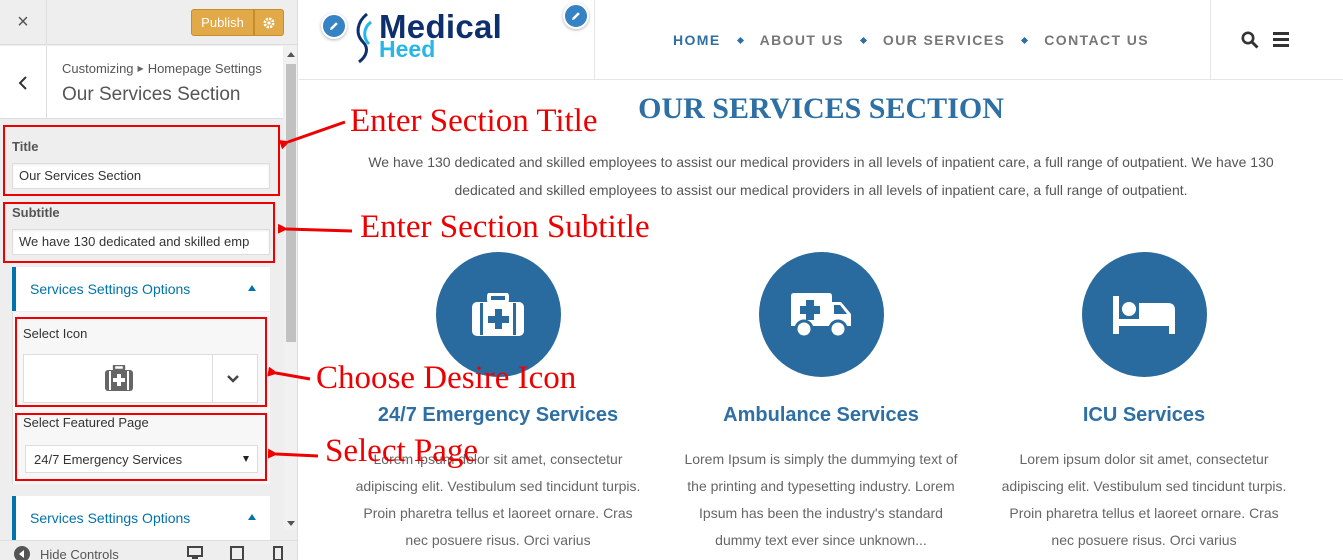 This screenshot has height=560, width=1343. Describe the element at coordinates (222, 22) in the screenshot. I see `publish-button: Publish` at that location.